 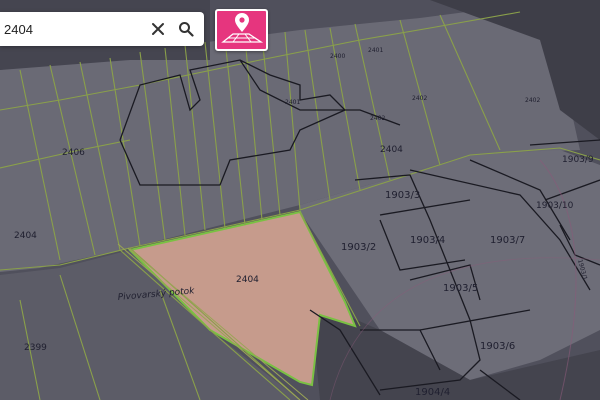 I want to click on search-box, so click(x=102, y=29).